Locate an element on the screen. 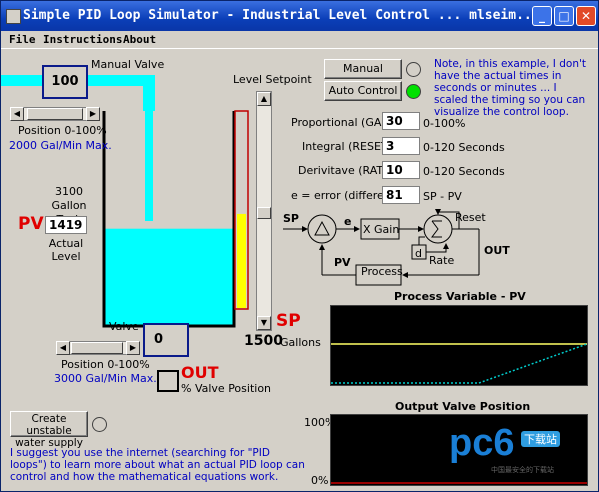 This screenshot has width=599, height=492. auto-control-button: Auto Control is located at coordinates (363, 91).